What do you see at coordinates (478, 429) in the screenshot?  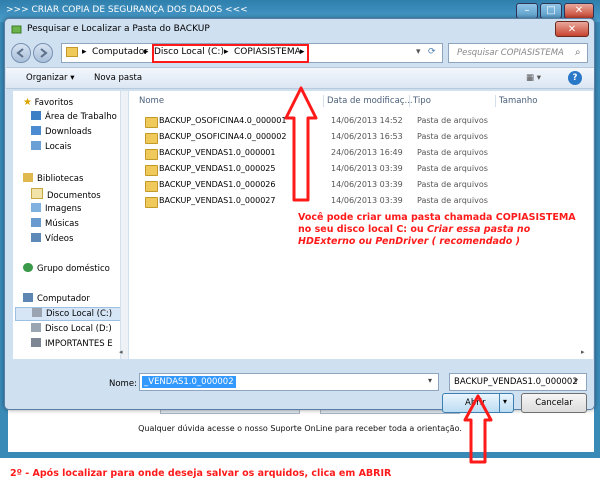 I see `arrow-up-to-open-button` at bounding box center [478, 429].